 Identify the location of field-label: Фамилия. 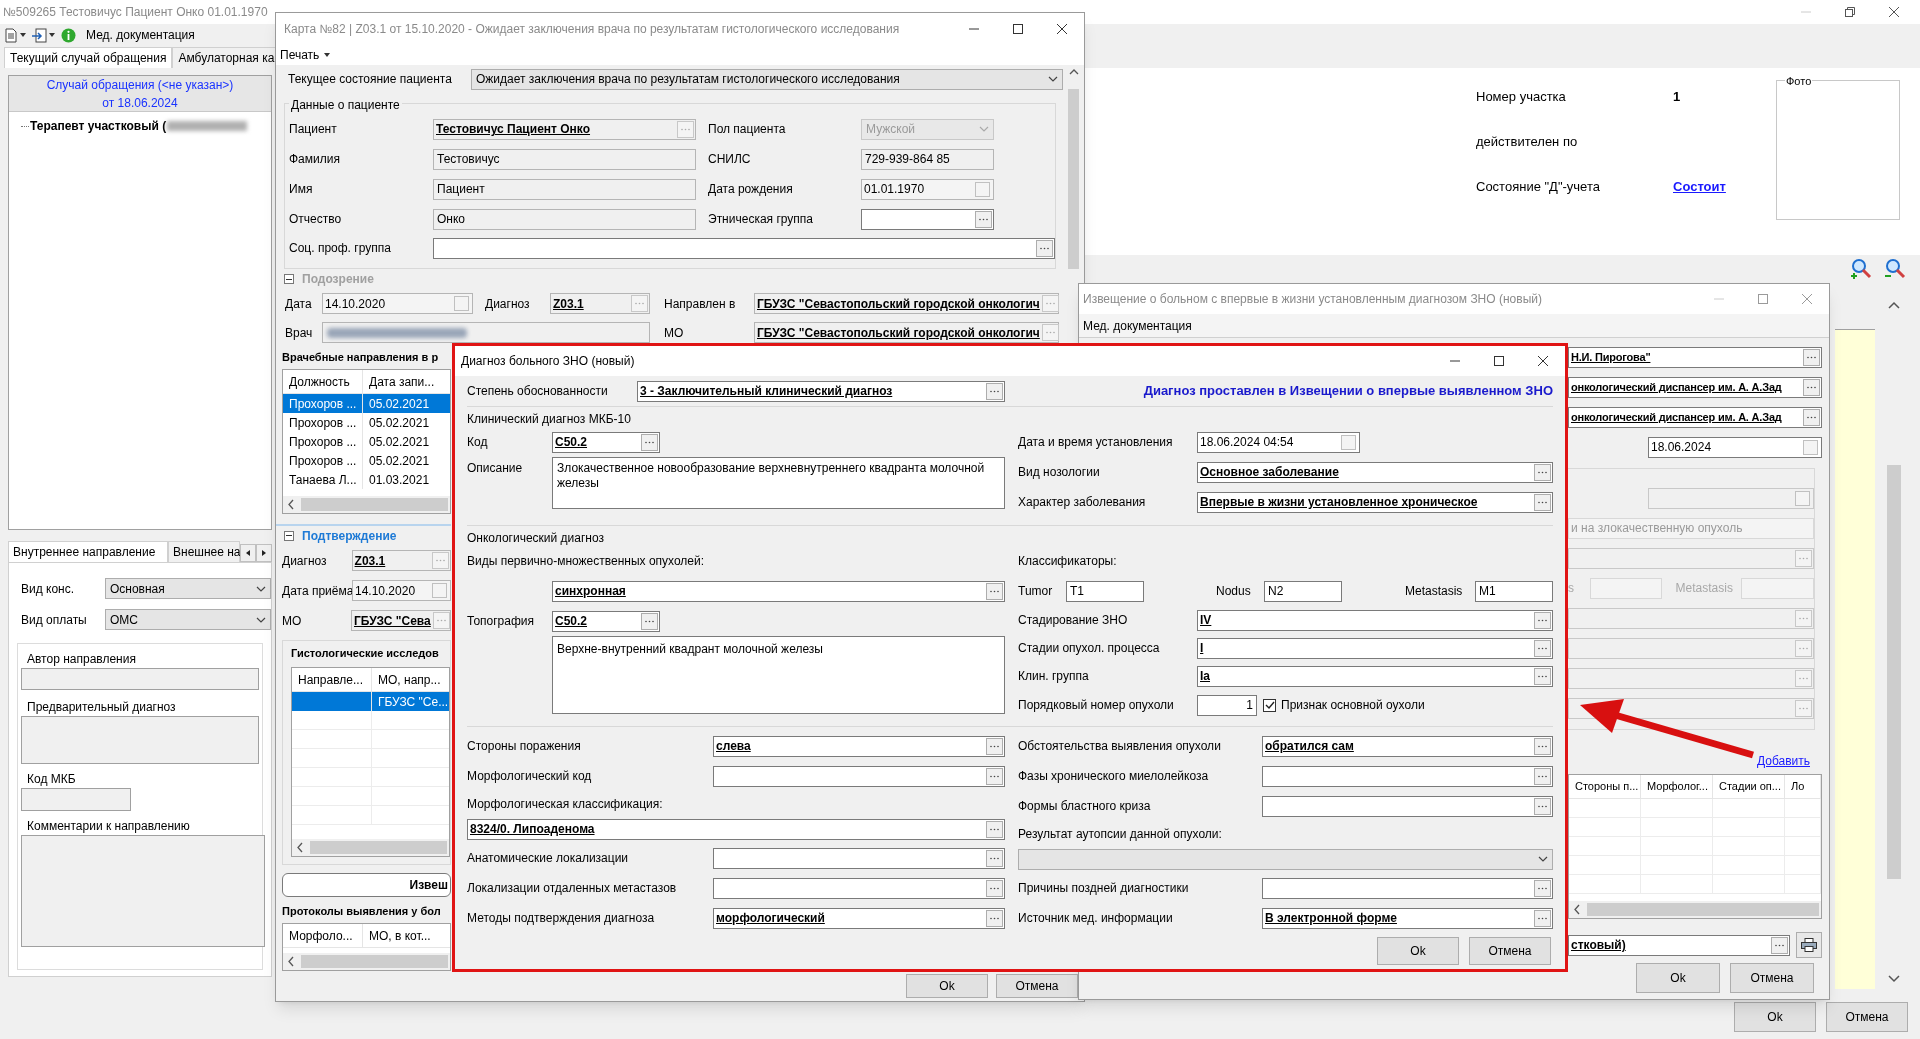
(315, 159).